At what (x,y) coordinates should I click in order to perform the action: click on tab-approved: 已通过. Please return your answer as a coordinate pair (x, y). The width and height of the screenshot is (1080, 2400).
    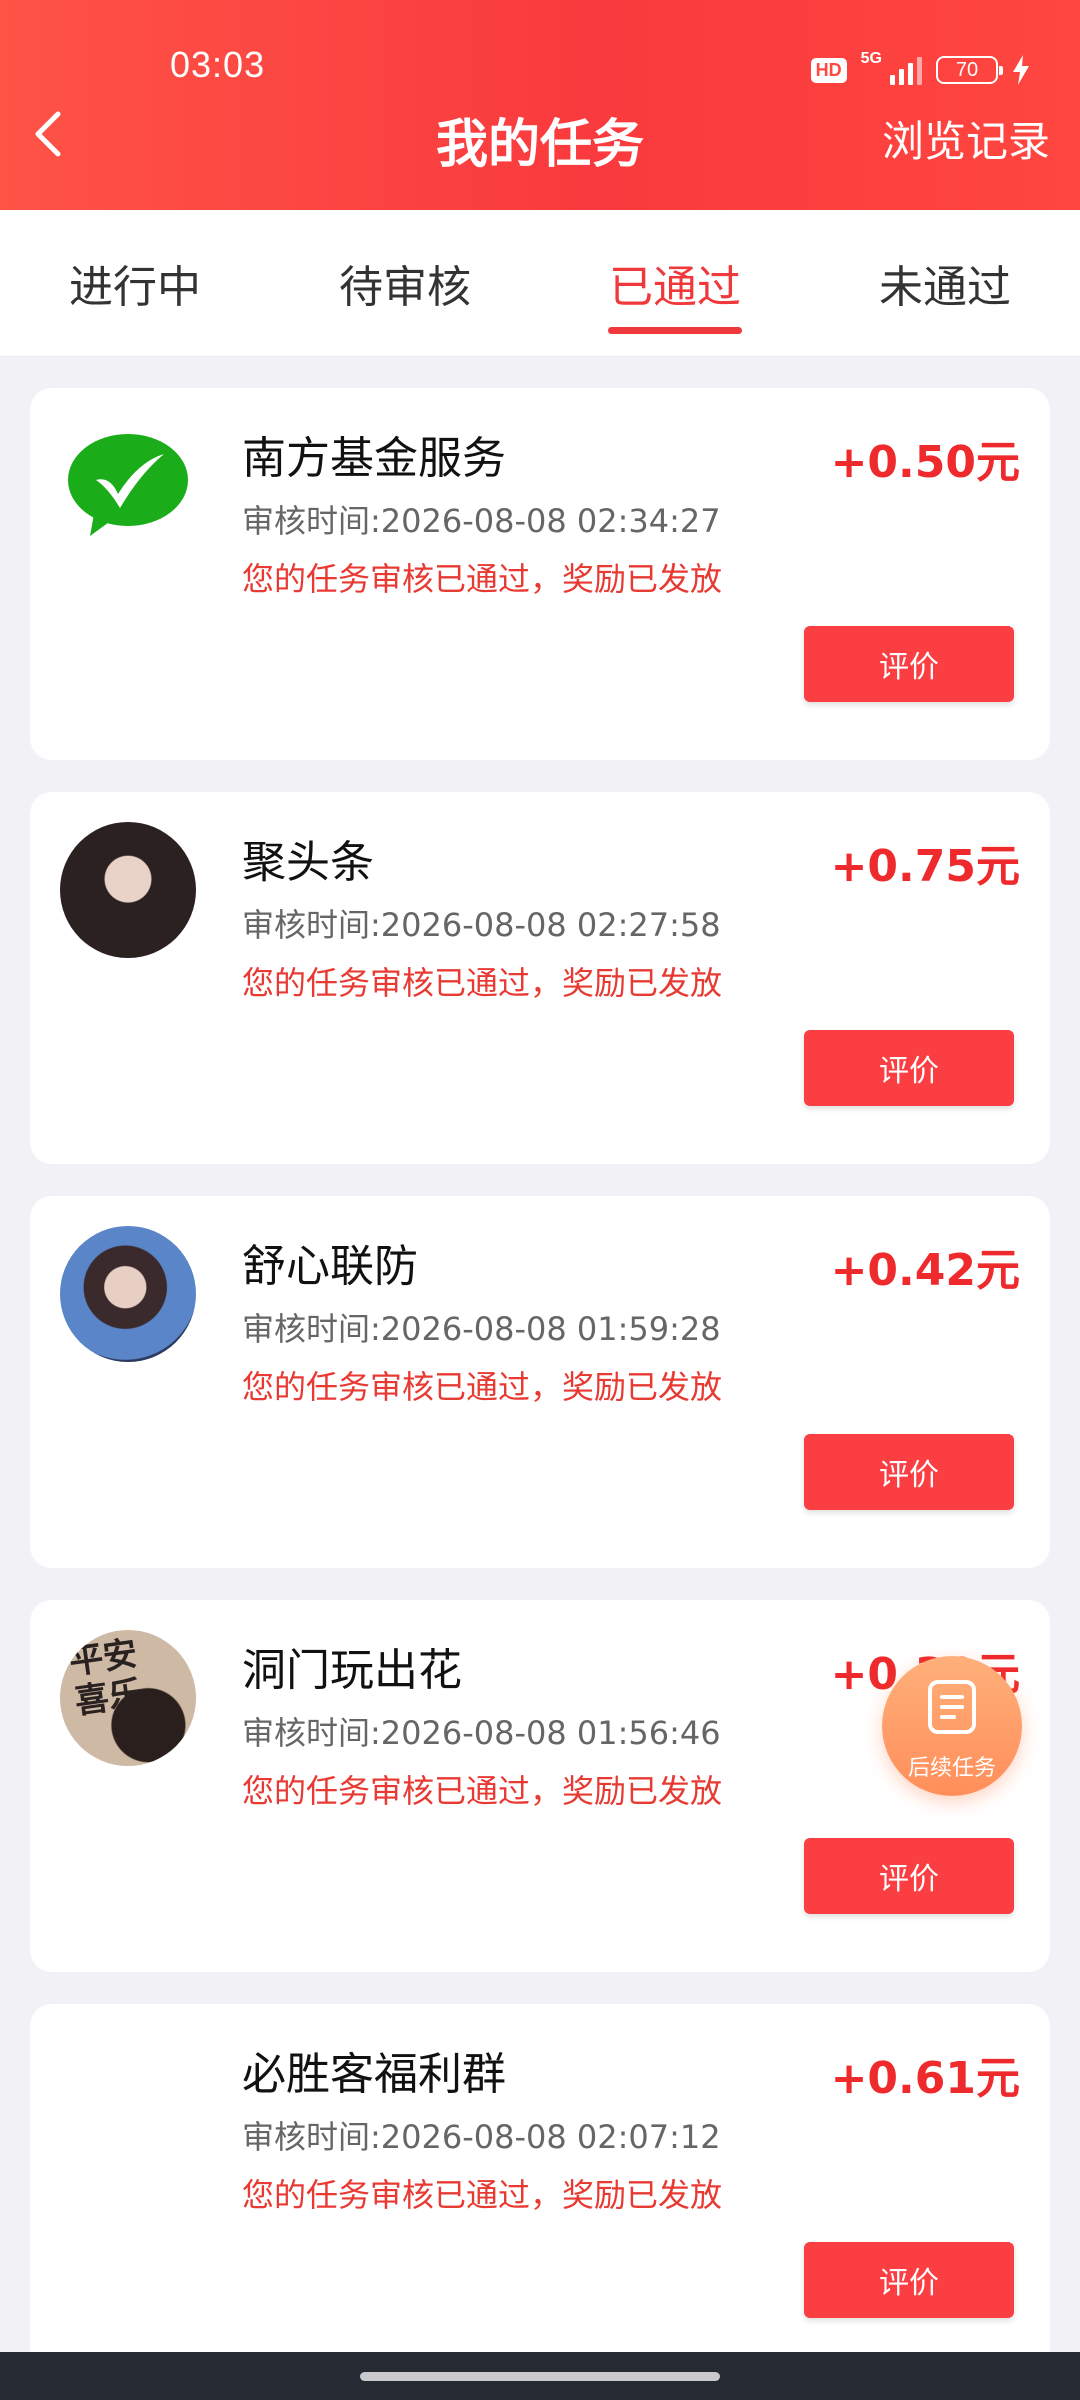
    Looking at the image, I should click on (675, 283).